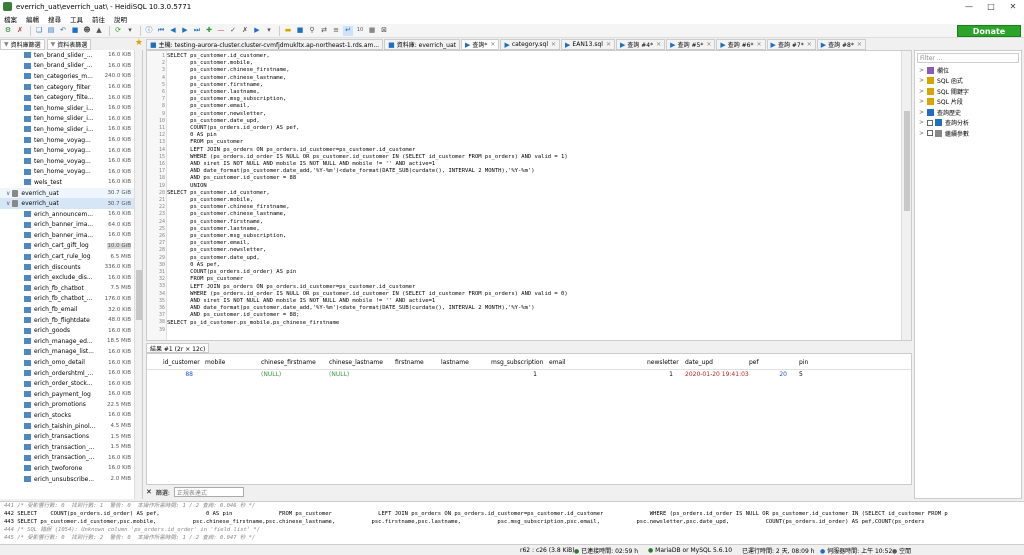 Image resolution: width=1024 pixels, height=555 pixels. What do you see at coordinates (336, 31) in the screenshot?
I see `format-icon: ≡` at bounding box center [336, 31].